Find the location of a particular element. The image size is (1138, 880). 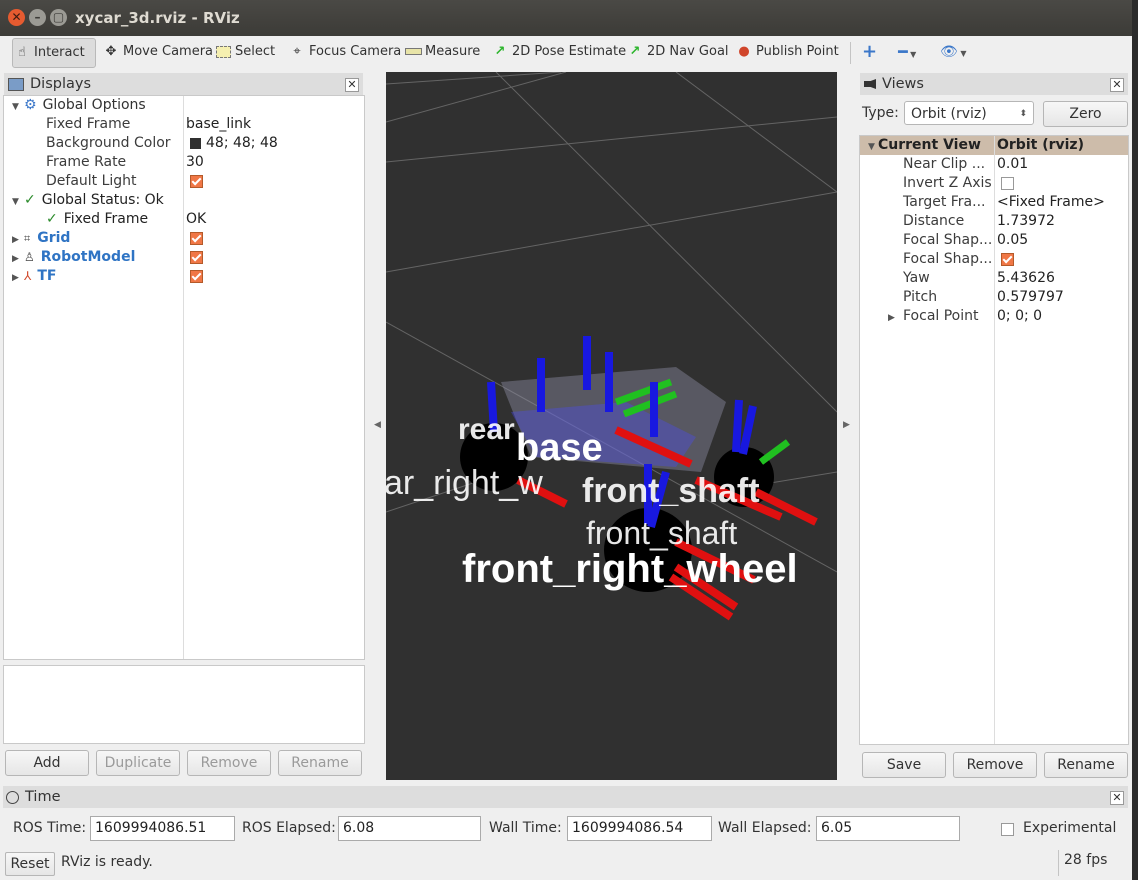

label-base: base is located at coordinates (559, 448).